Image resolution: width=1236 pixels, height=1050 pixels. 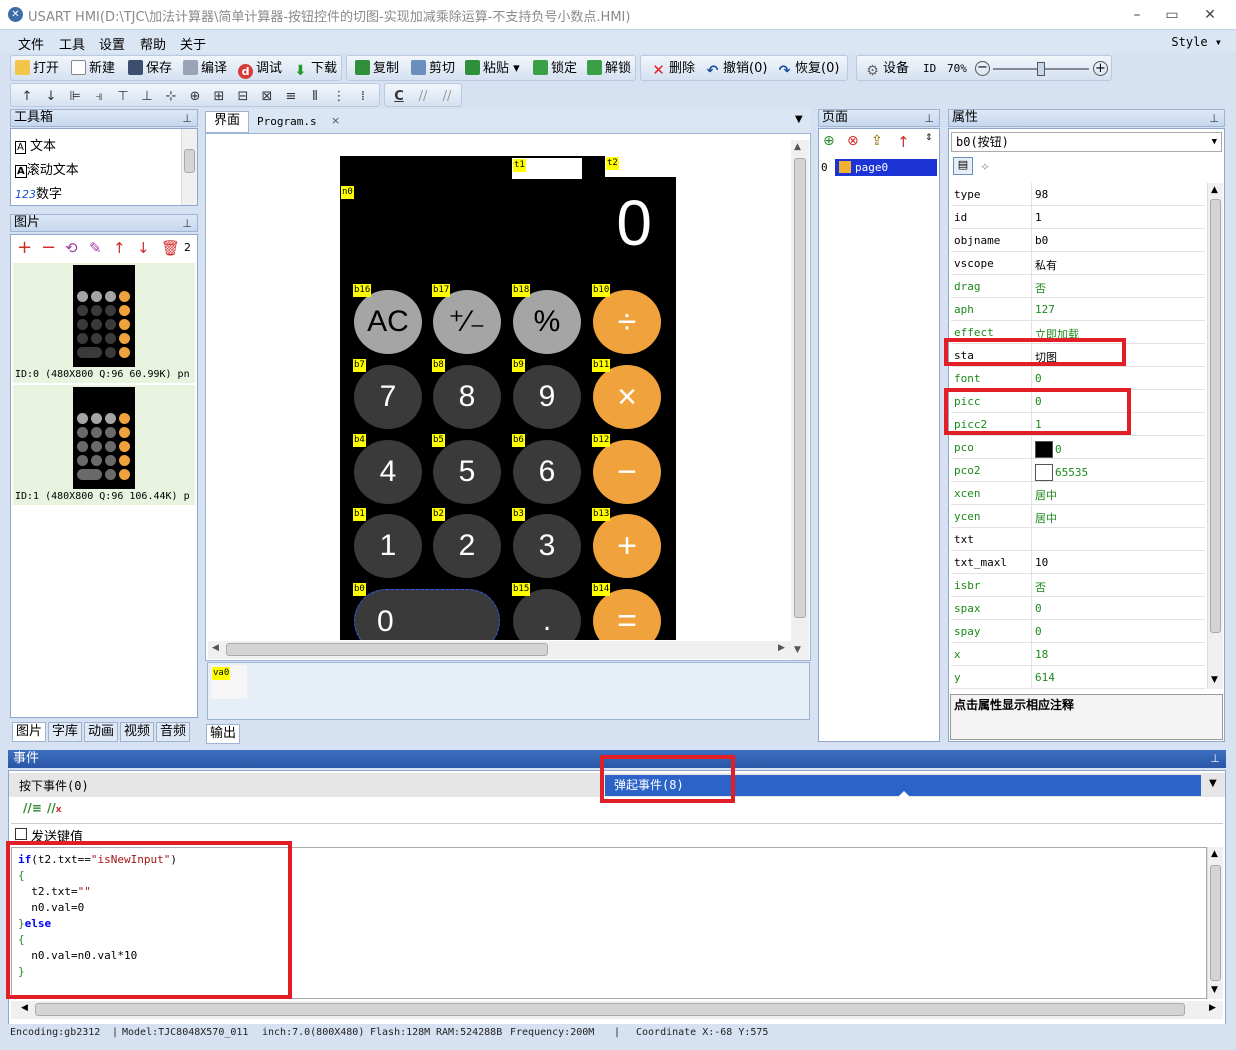 What do you see at coordinates (800, 400) in the screenshot?
I see `editor-vscroll: ▲ ▼` at bounding box center [800, 400].